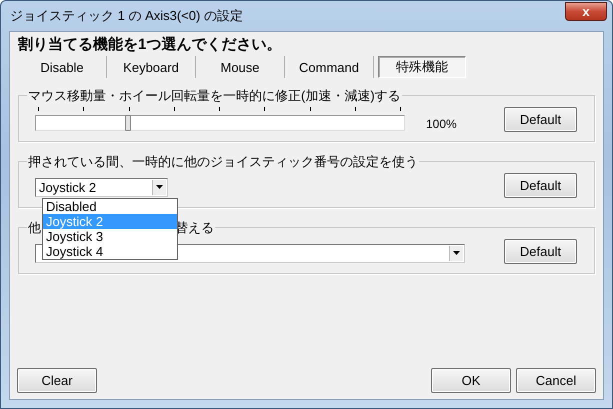 The image size is (613, 409). What do you see at coordinates (586, 11) in the screenshot?
I see `close-button: x` at bounding box center [586, 11].